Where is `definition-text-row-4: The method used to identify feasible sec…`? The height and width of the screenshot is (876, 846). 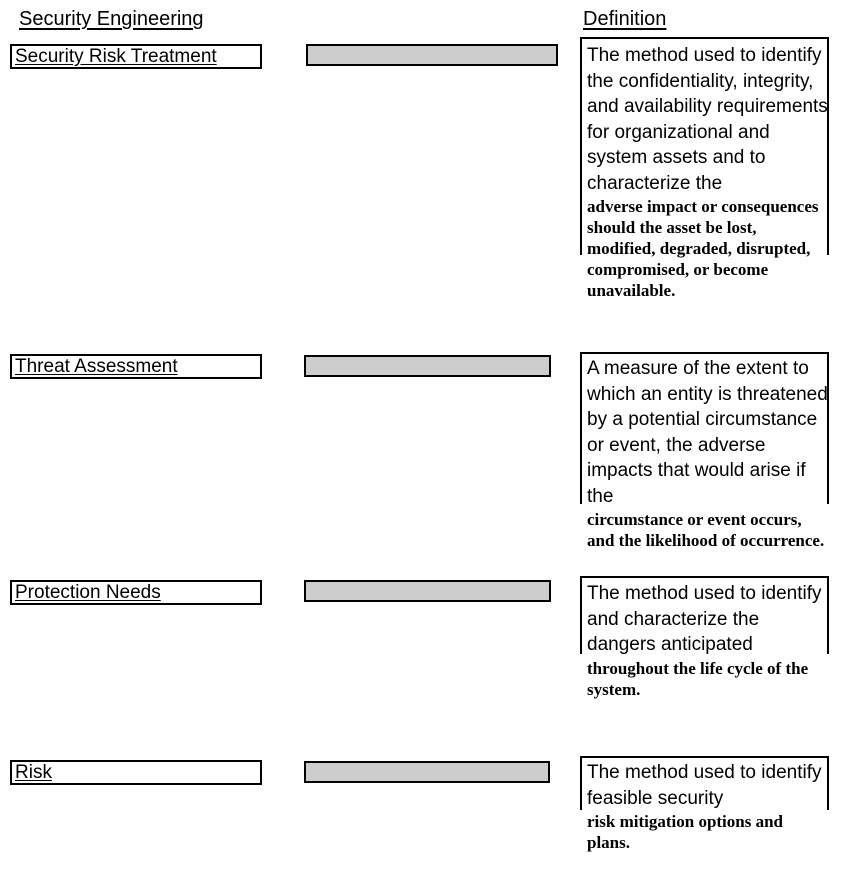
definition-text-row-4: The method used to identify feasible sec… is located at coordinates (706, 806).